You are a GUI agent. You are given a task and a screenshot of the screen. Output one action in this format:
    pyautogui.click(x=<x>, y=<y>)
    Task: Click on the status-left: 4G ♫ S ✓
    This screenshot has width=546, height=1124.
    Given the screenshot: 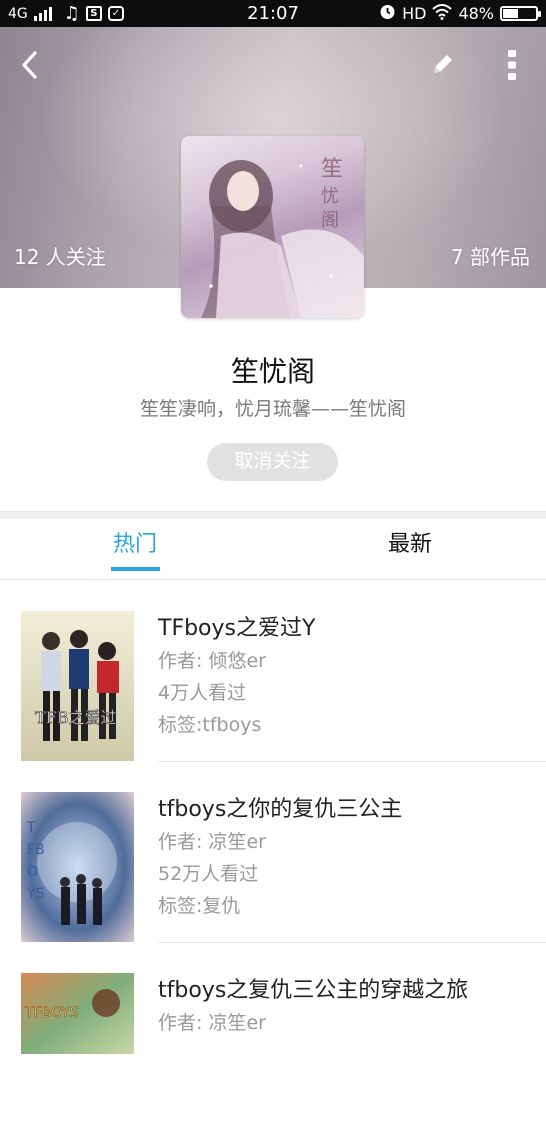 What is the action you would take?
    pyautogui.click(x=66, y=13)
    